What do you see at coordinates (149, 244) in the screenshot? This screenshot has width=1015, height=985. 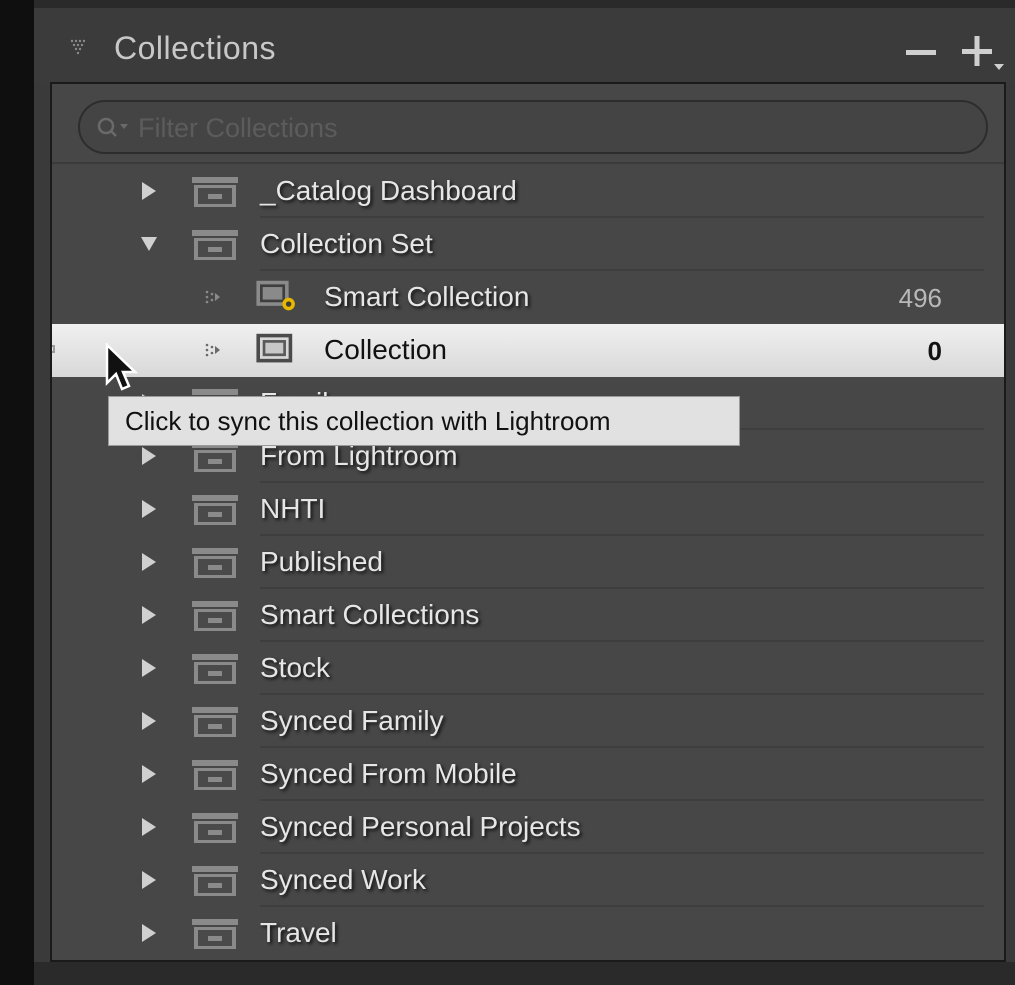 I see `collapse-arrow-icon` at bounding box center [149, 244].